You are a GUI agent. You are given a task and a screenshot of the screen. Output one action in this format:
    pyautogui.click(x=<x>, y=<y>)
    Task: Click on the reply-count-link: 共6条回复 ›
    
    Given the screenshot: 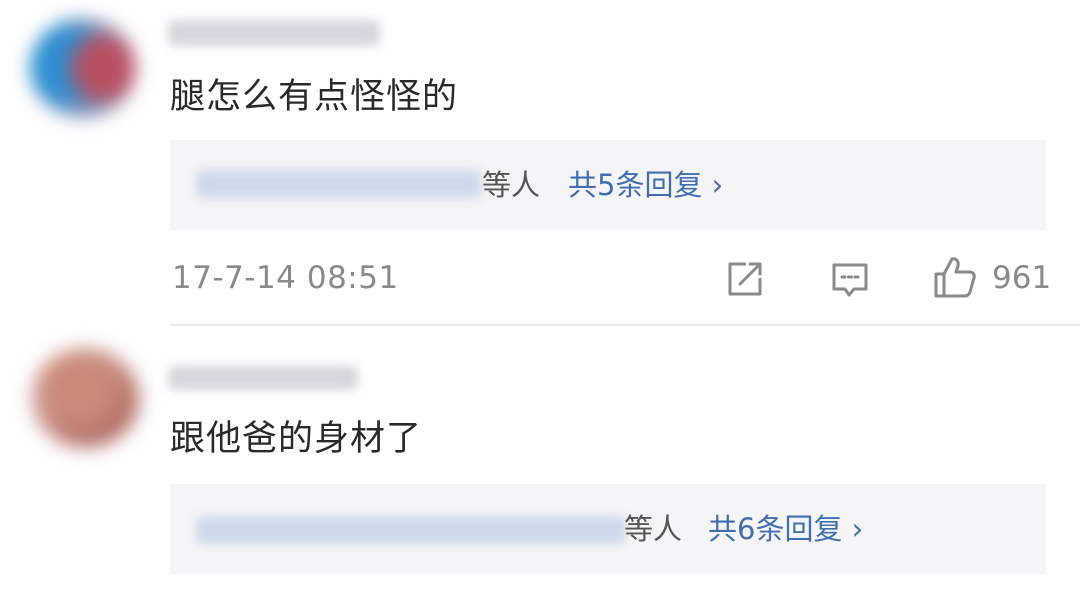 What is the action you would take?
    pyautogui.click(x=785, y=529)
    